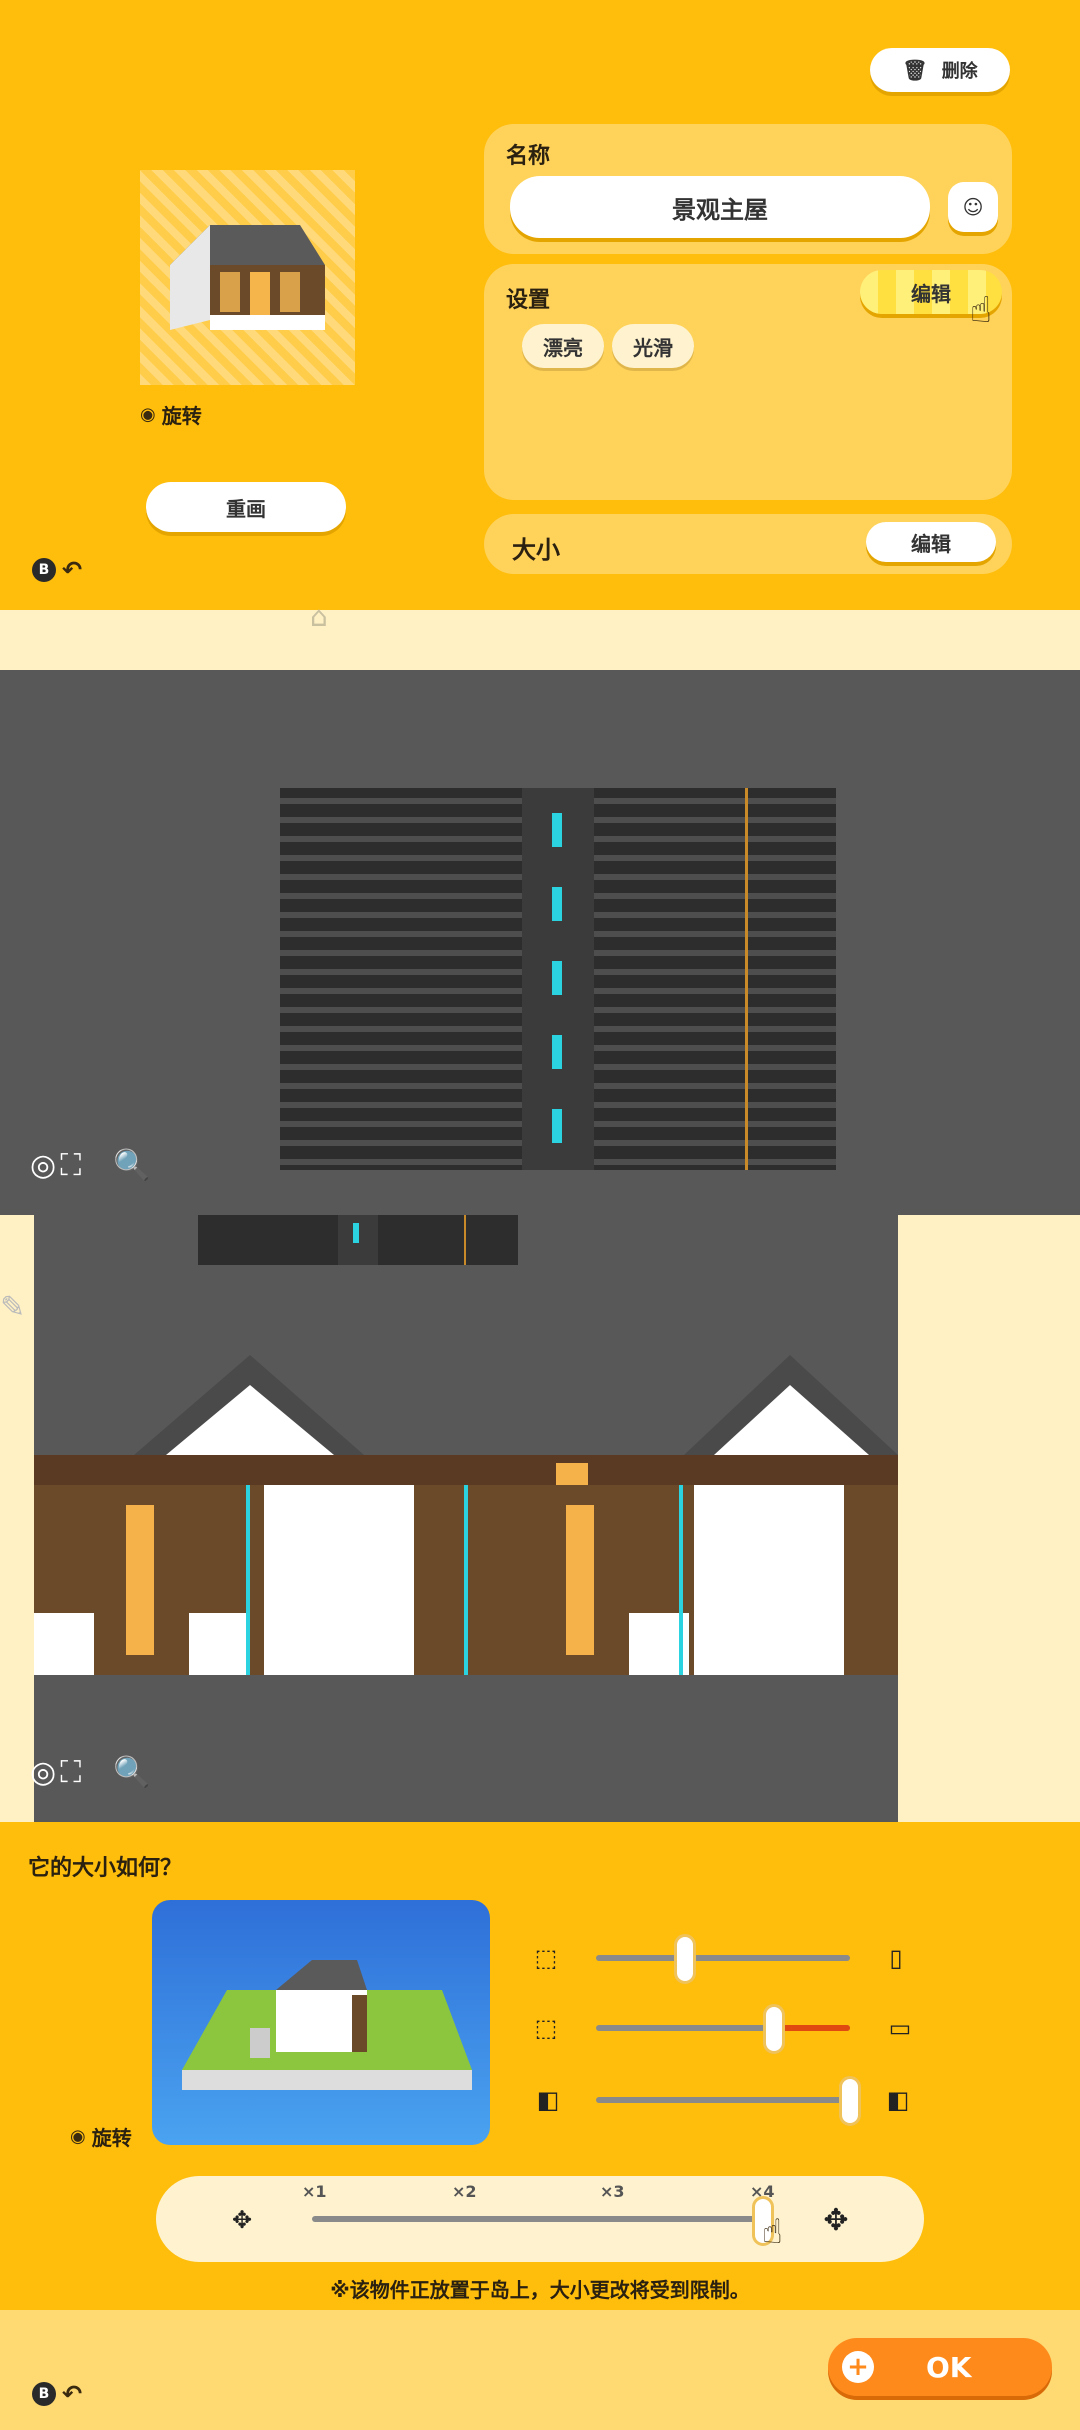  I want to click on height-slider-knob, so click(684, 1959).